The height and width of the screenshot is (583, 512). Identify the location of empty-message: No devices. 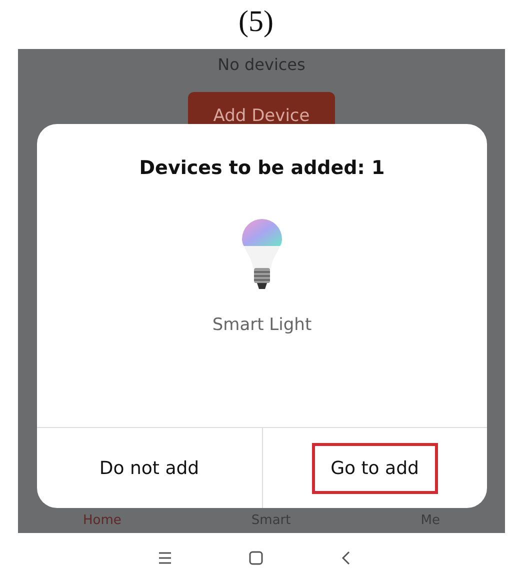
(262, 64).